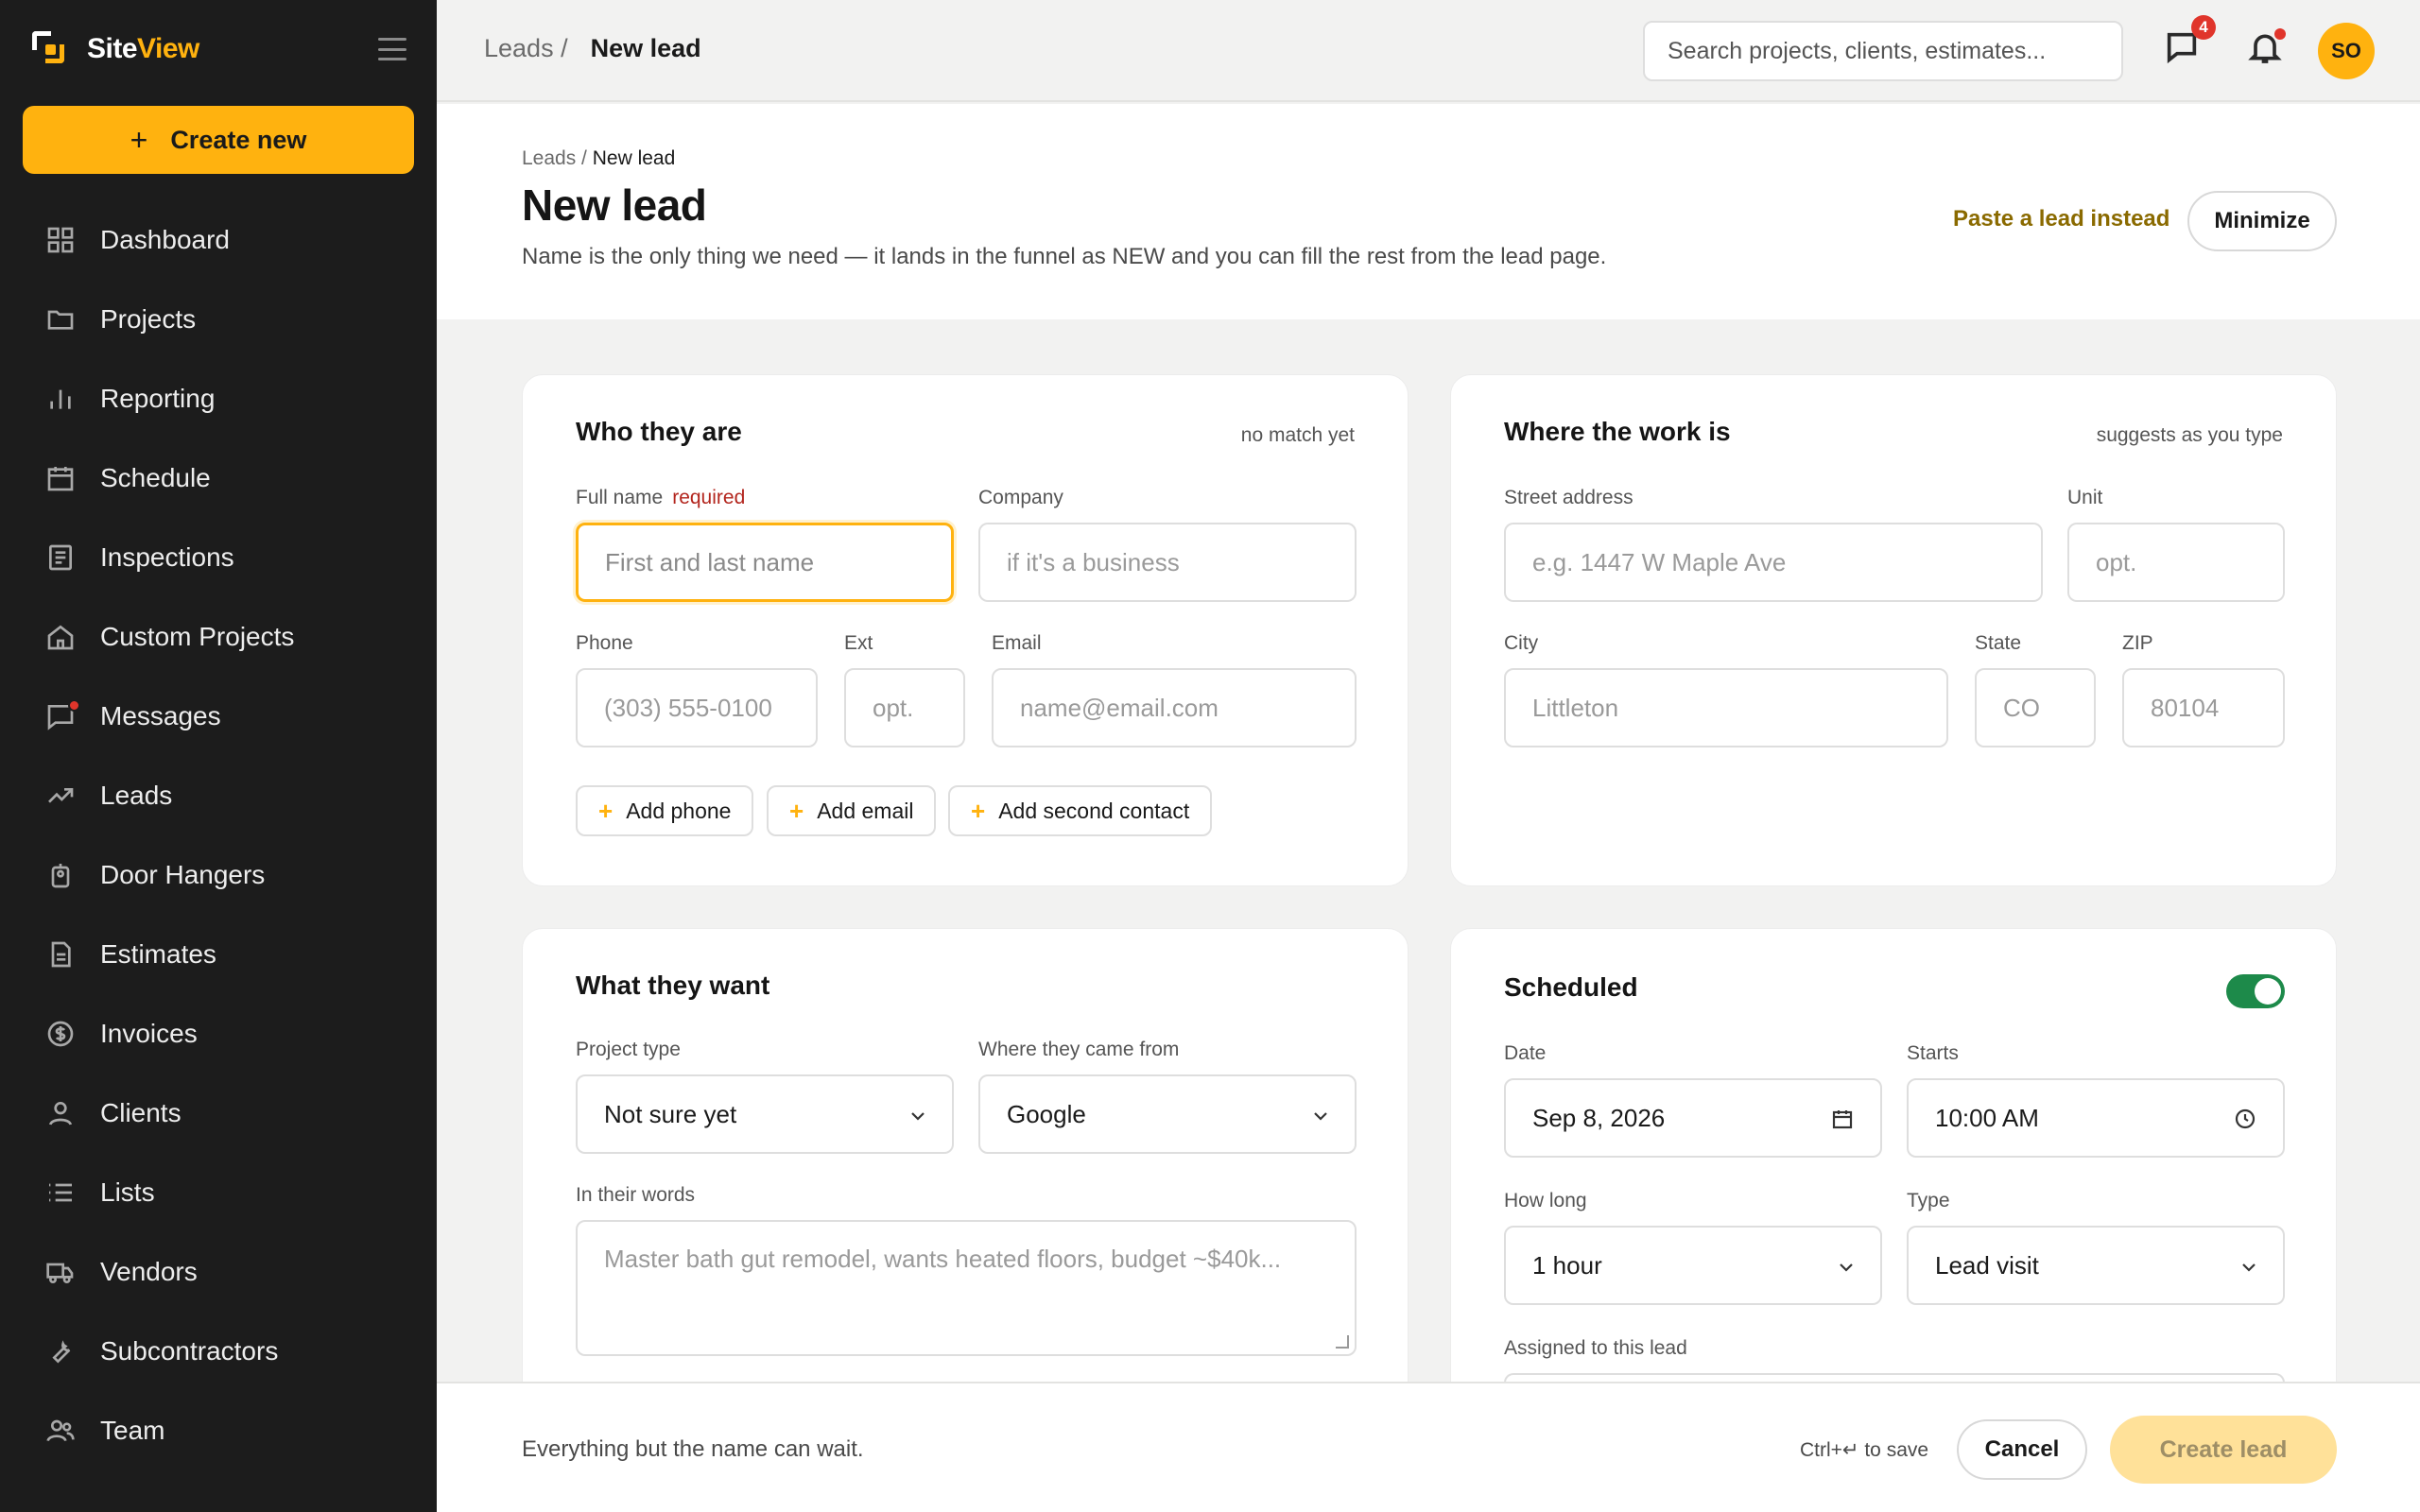  Describe the element at coordinates (2176, 562) in the screenshot. I see `unit-input: opt.` at that location.